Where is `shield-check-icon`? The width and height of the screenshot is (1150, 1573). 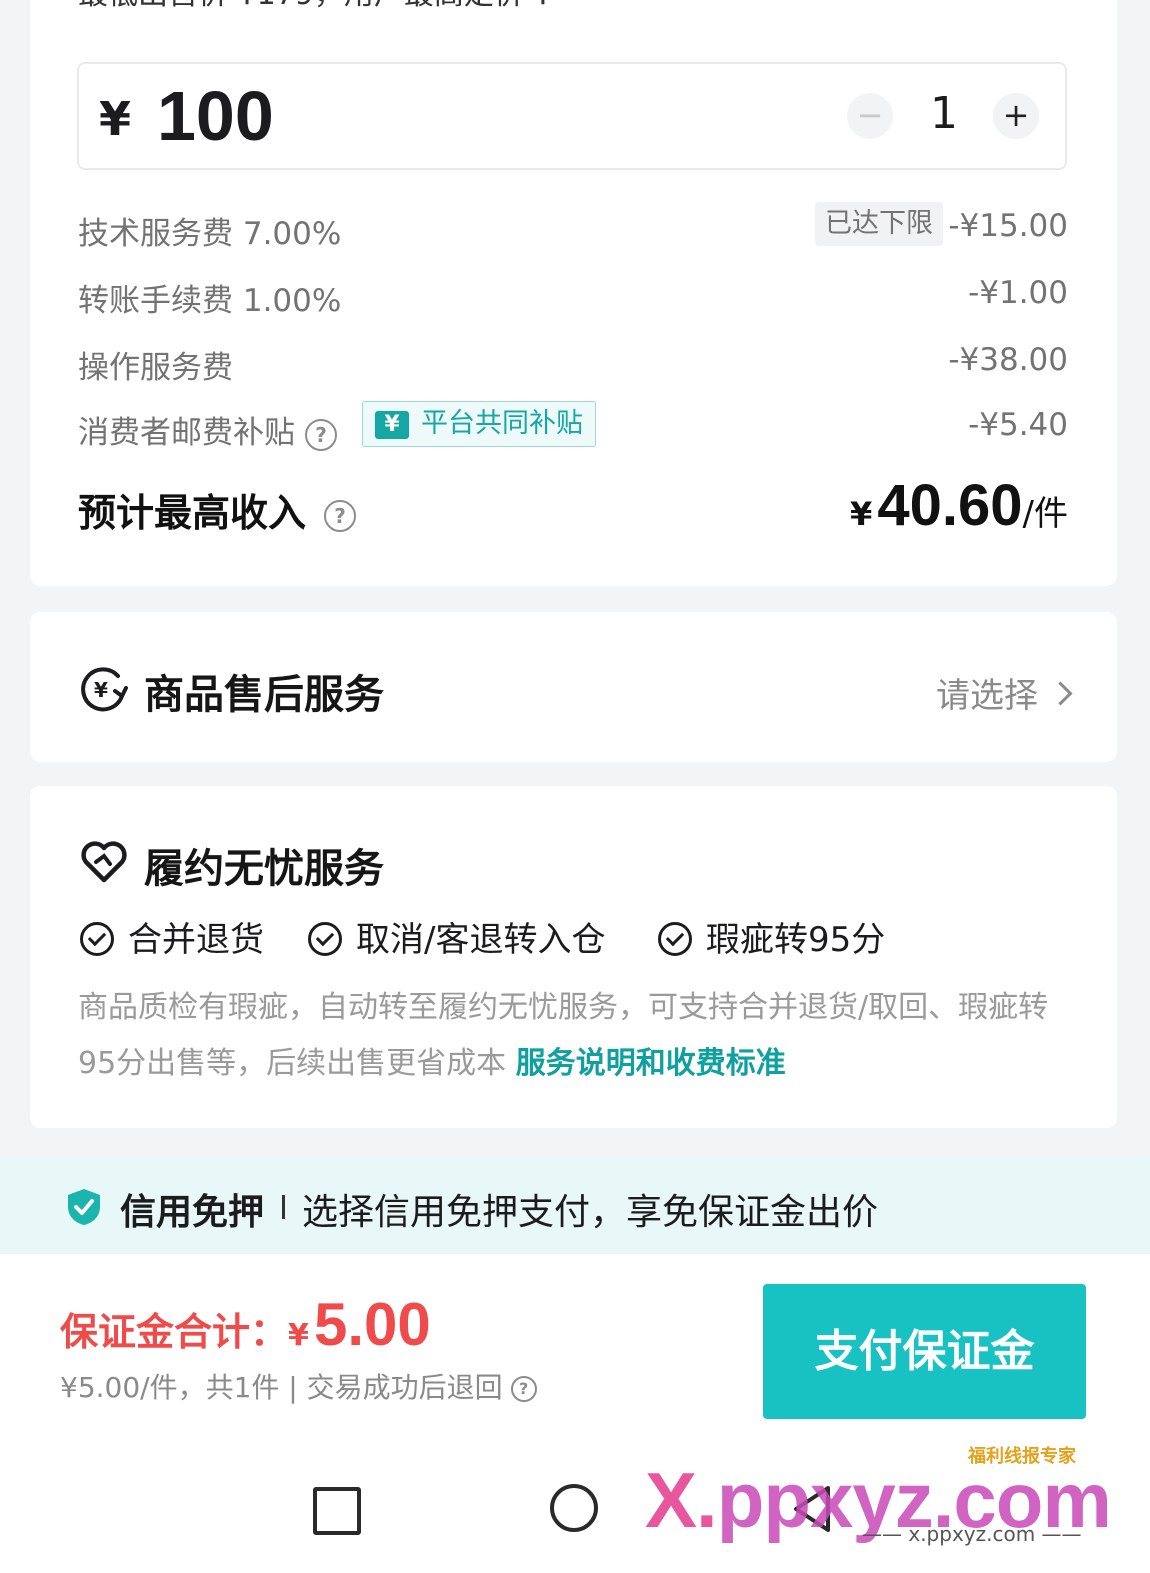
shield-check-icon is located at coordinates (84, 1207).